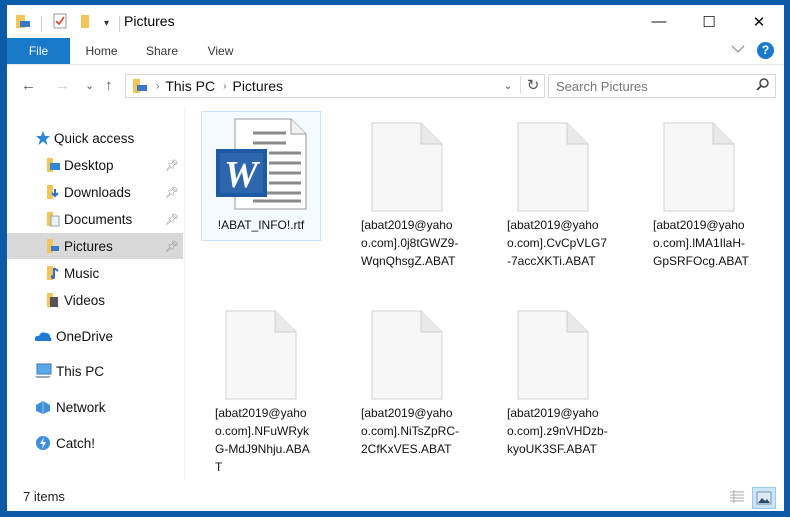 Image resolution: width=790 pixels, height=517 pixels. What do you see at coordinates (190, 86) in the screenshot?
I see `breadcrumb-this-pc: This PC` at bounding box center [190, 86].